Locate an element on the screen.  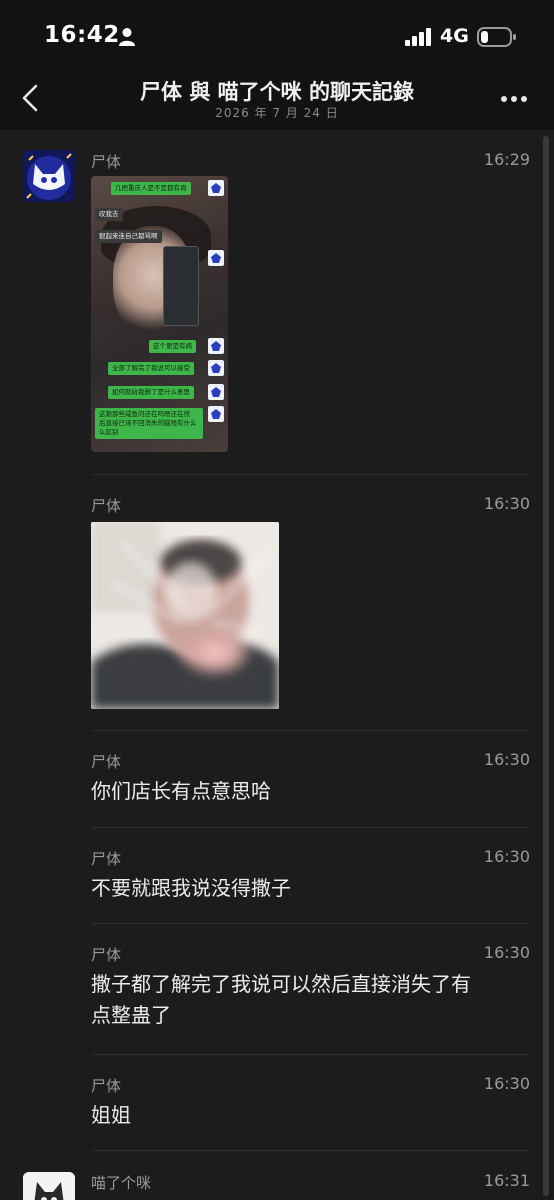
message-text: 撒子都了解完了我说可以然后直接消失了有 点整蛊了 is located at coordinates (281, 999).